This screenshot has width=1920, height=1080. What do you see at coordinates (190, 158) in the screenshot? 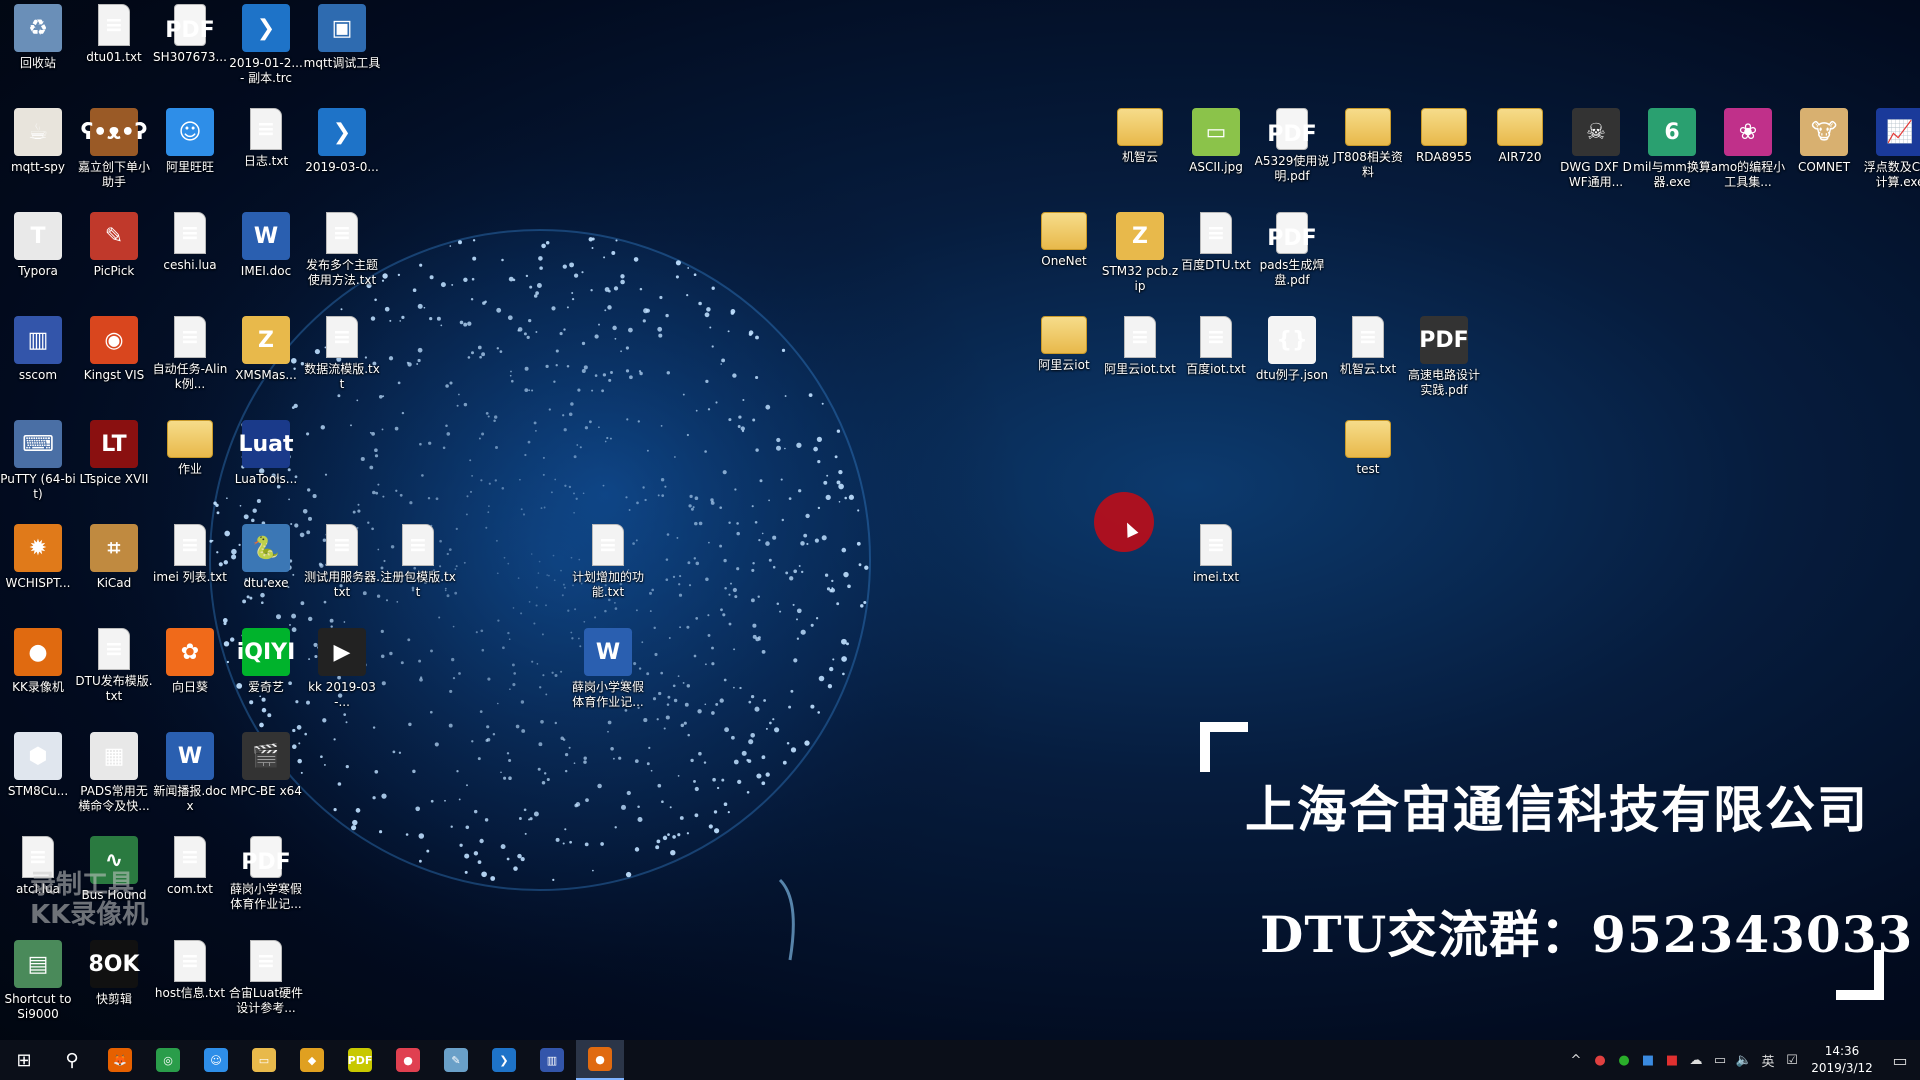
I see `desktop-icon: ☺ 阿里旺旺` at bounding box center [190, 158].